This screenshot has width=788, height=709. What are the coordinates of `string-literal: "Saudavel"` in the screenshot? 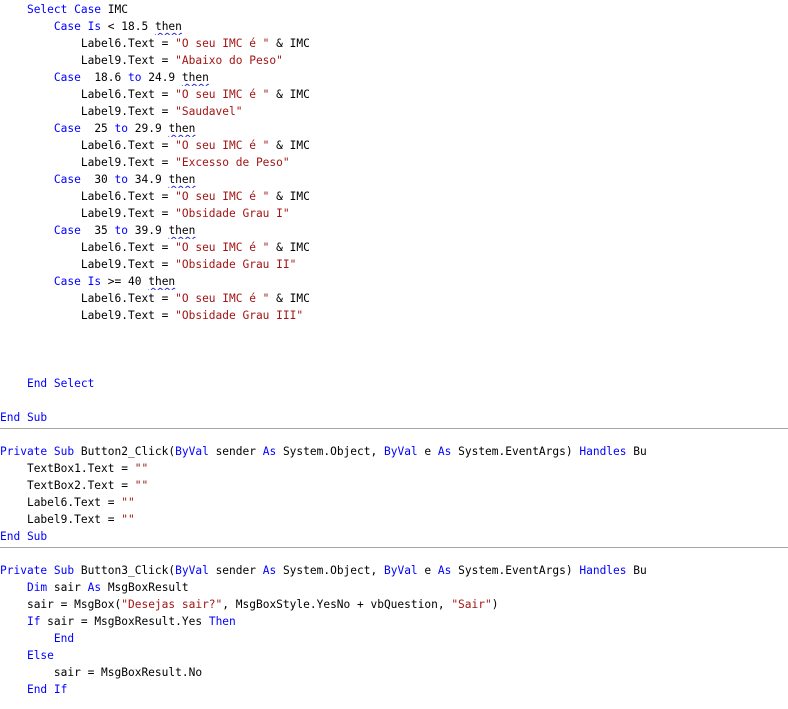 It's located at (209, 111).